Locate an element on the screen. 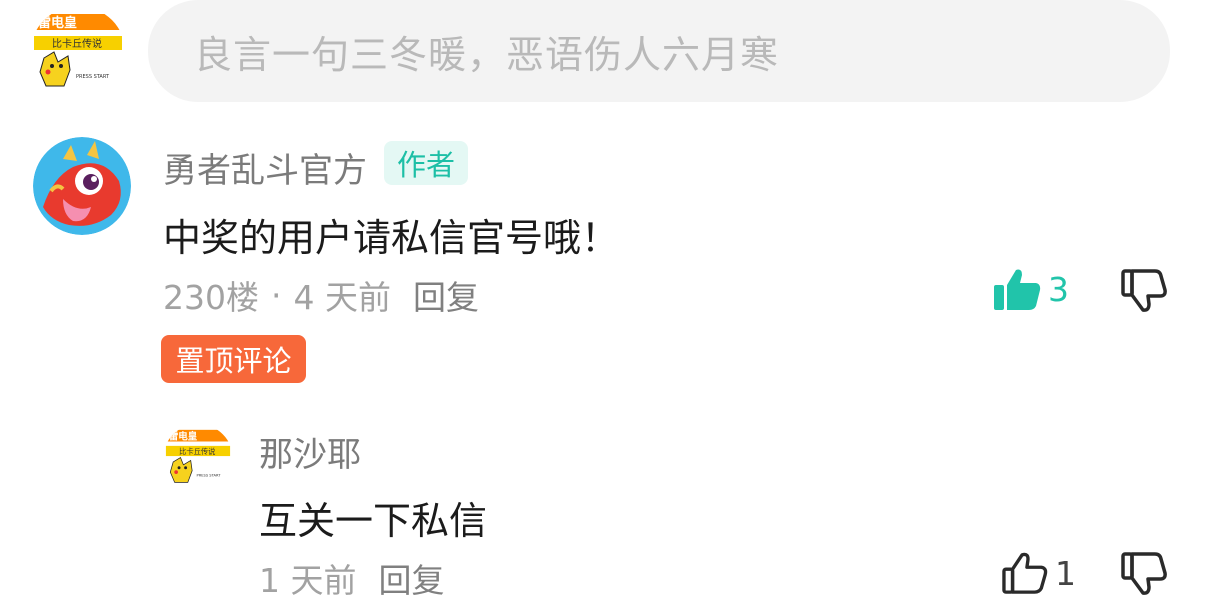  comment-username: 勇者乱斗官方 is located at coordinates (265, 167).